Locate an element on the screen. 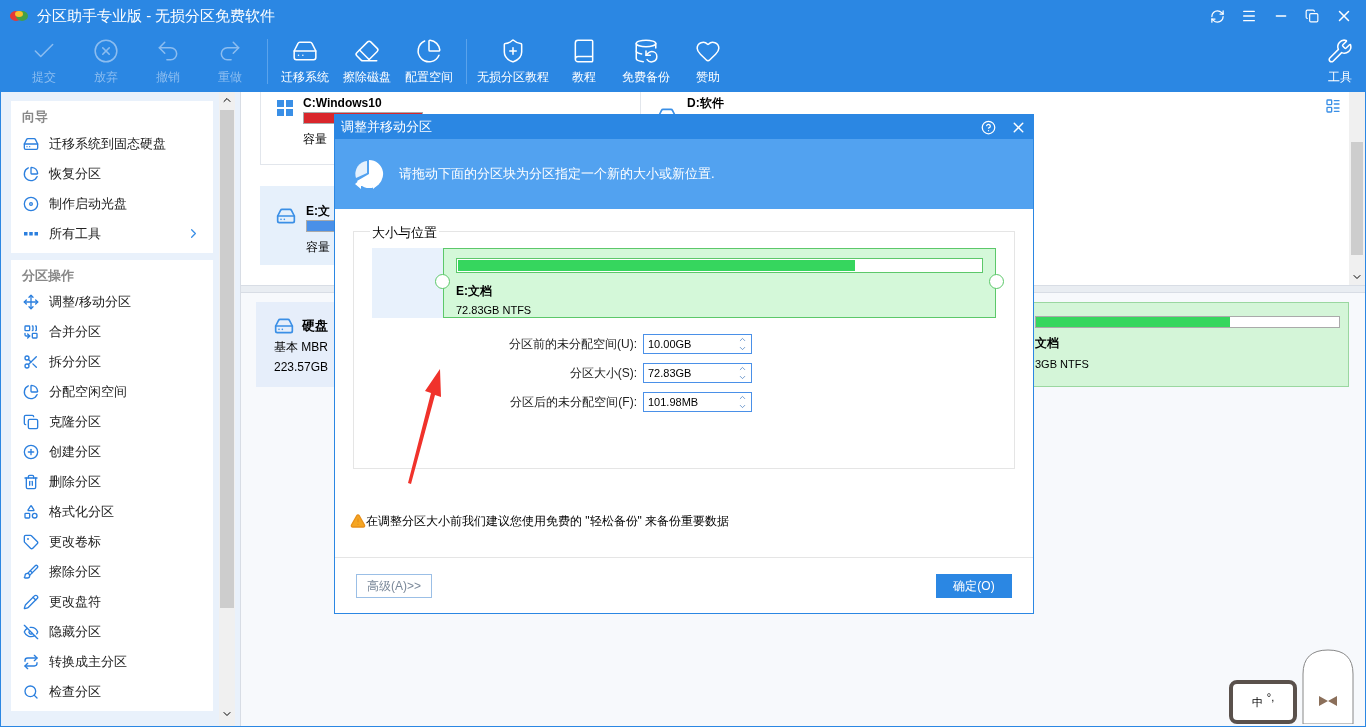  disc-icon is located at coordinates (31, 203).